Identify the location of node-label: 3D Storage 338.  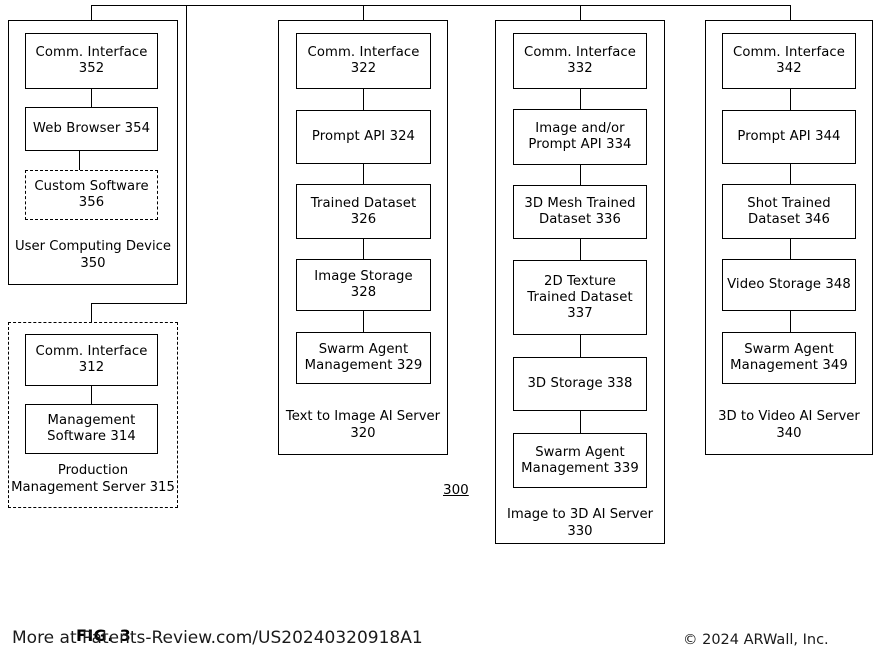
(580, 383).